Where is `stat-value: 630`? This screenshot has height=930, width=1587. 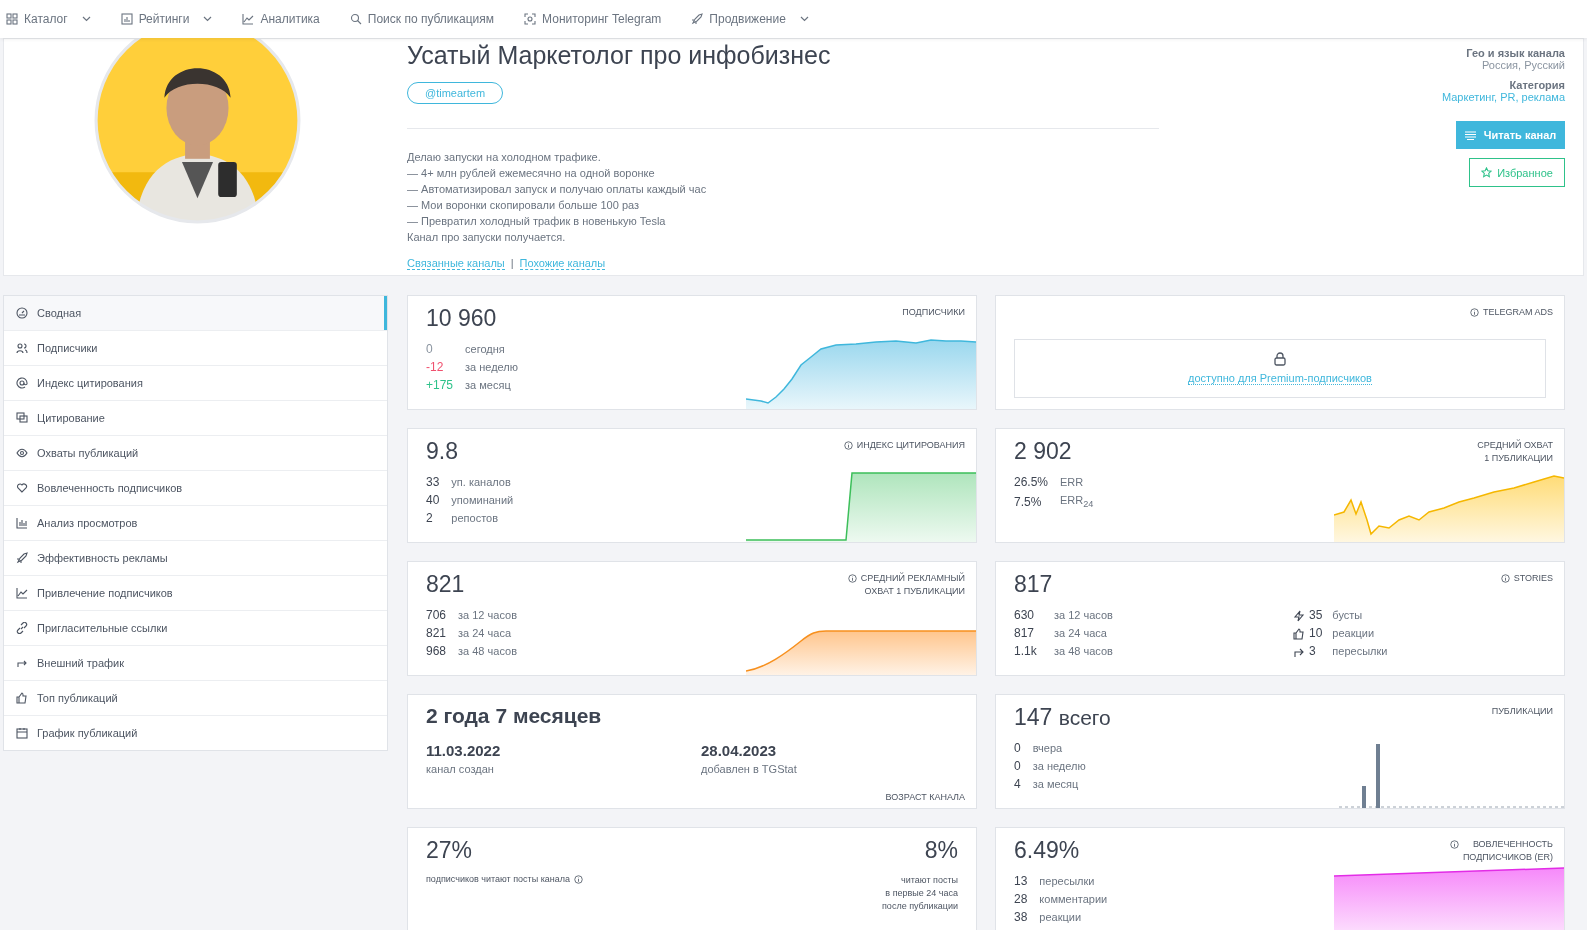 stat-value: 630 is located at coordinates (1024, 615).